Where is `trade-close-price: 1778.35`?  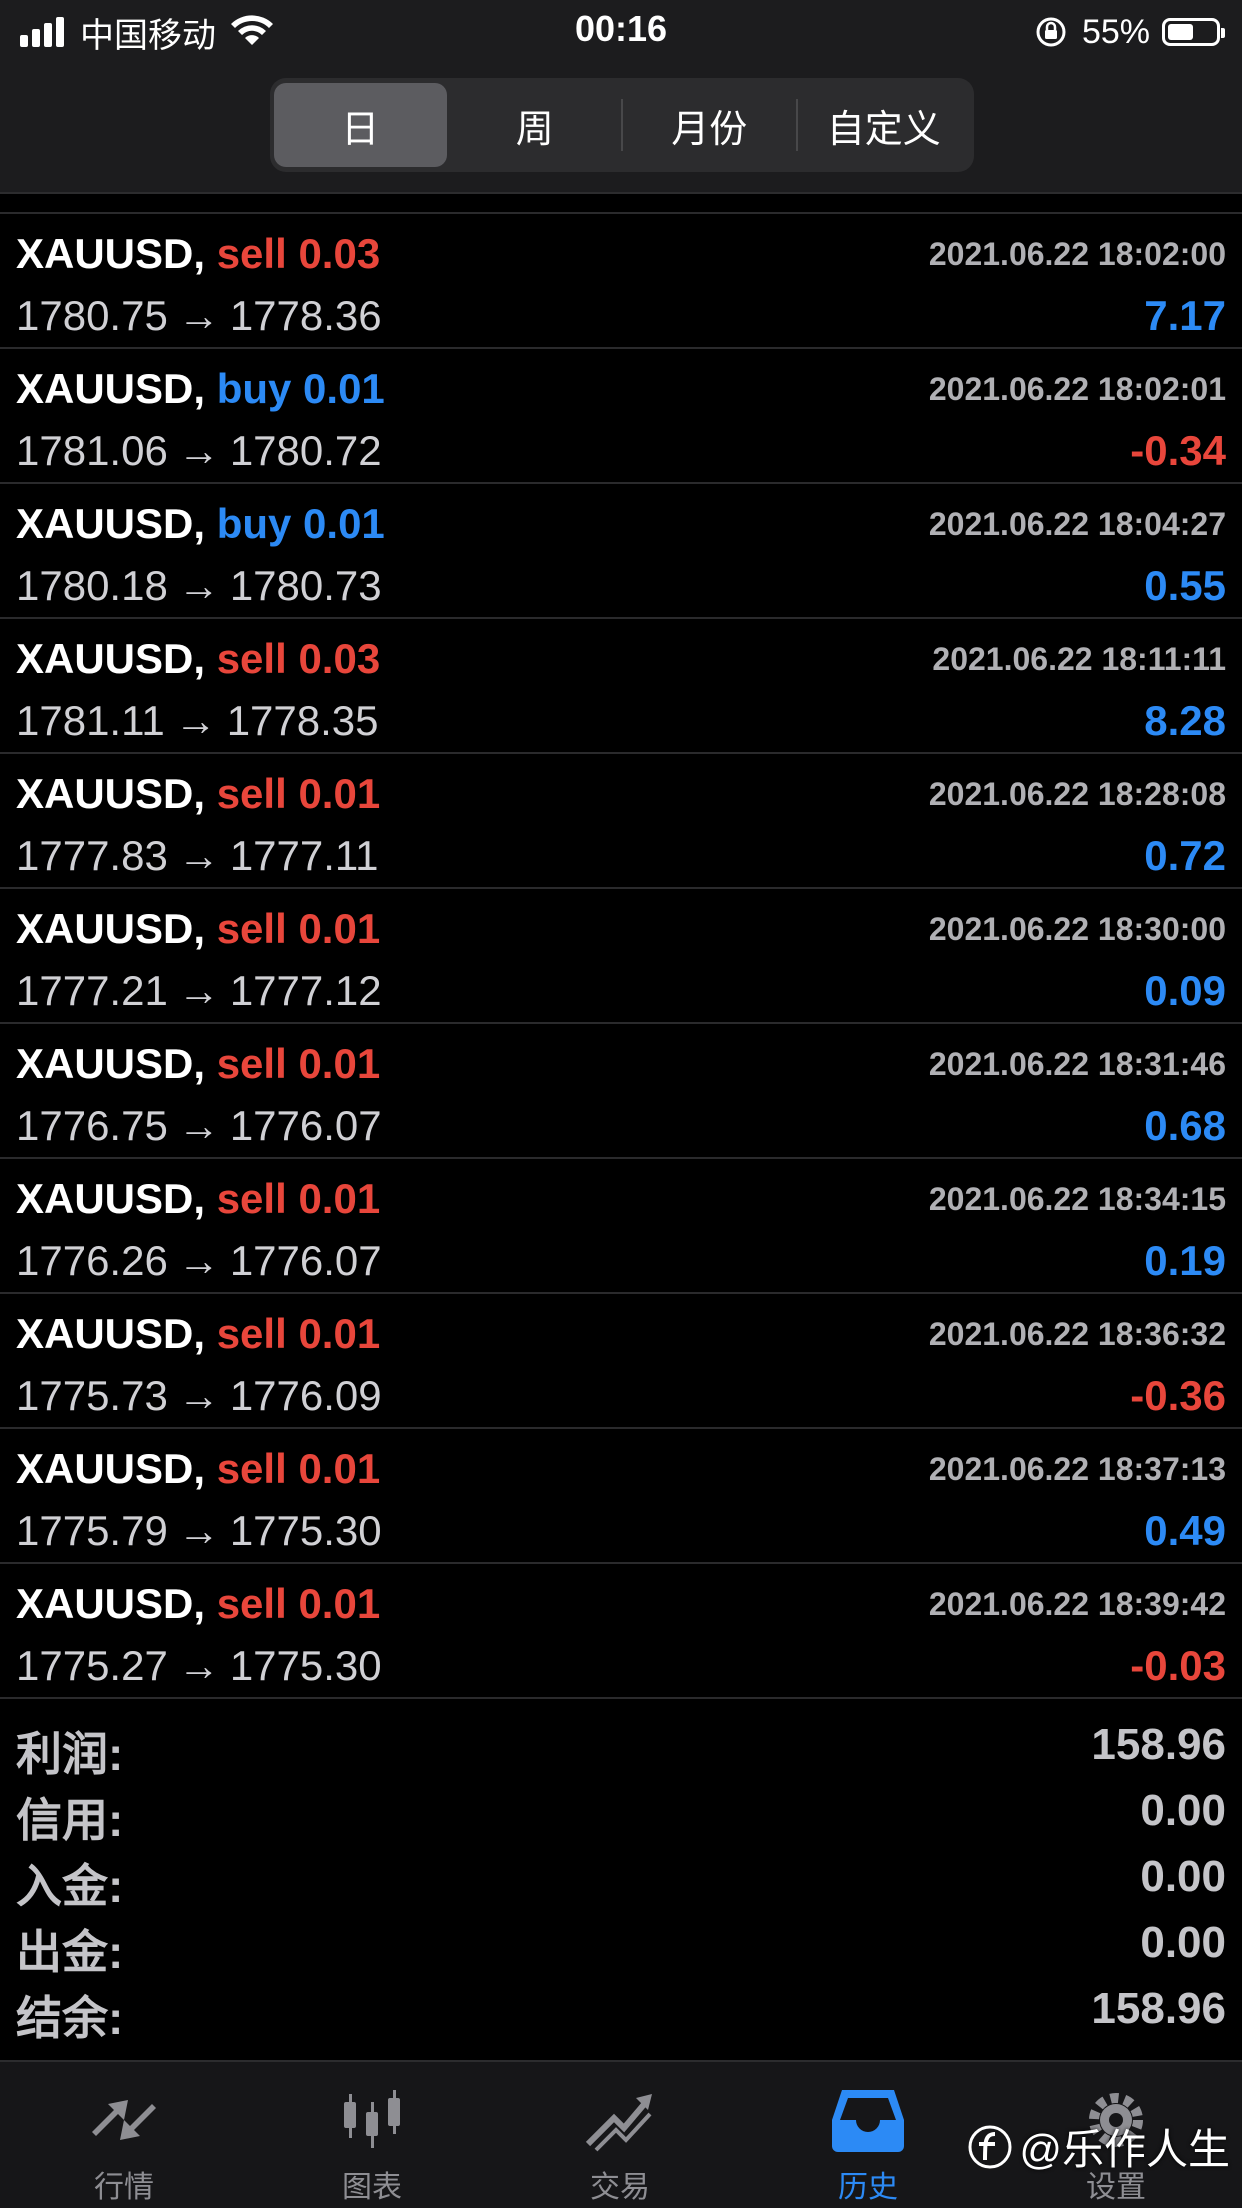 trade-close-price: 1778.35 is located at coordinates (302, 720).